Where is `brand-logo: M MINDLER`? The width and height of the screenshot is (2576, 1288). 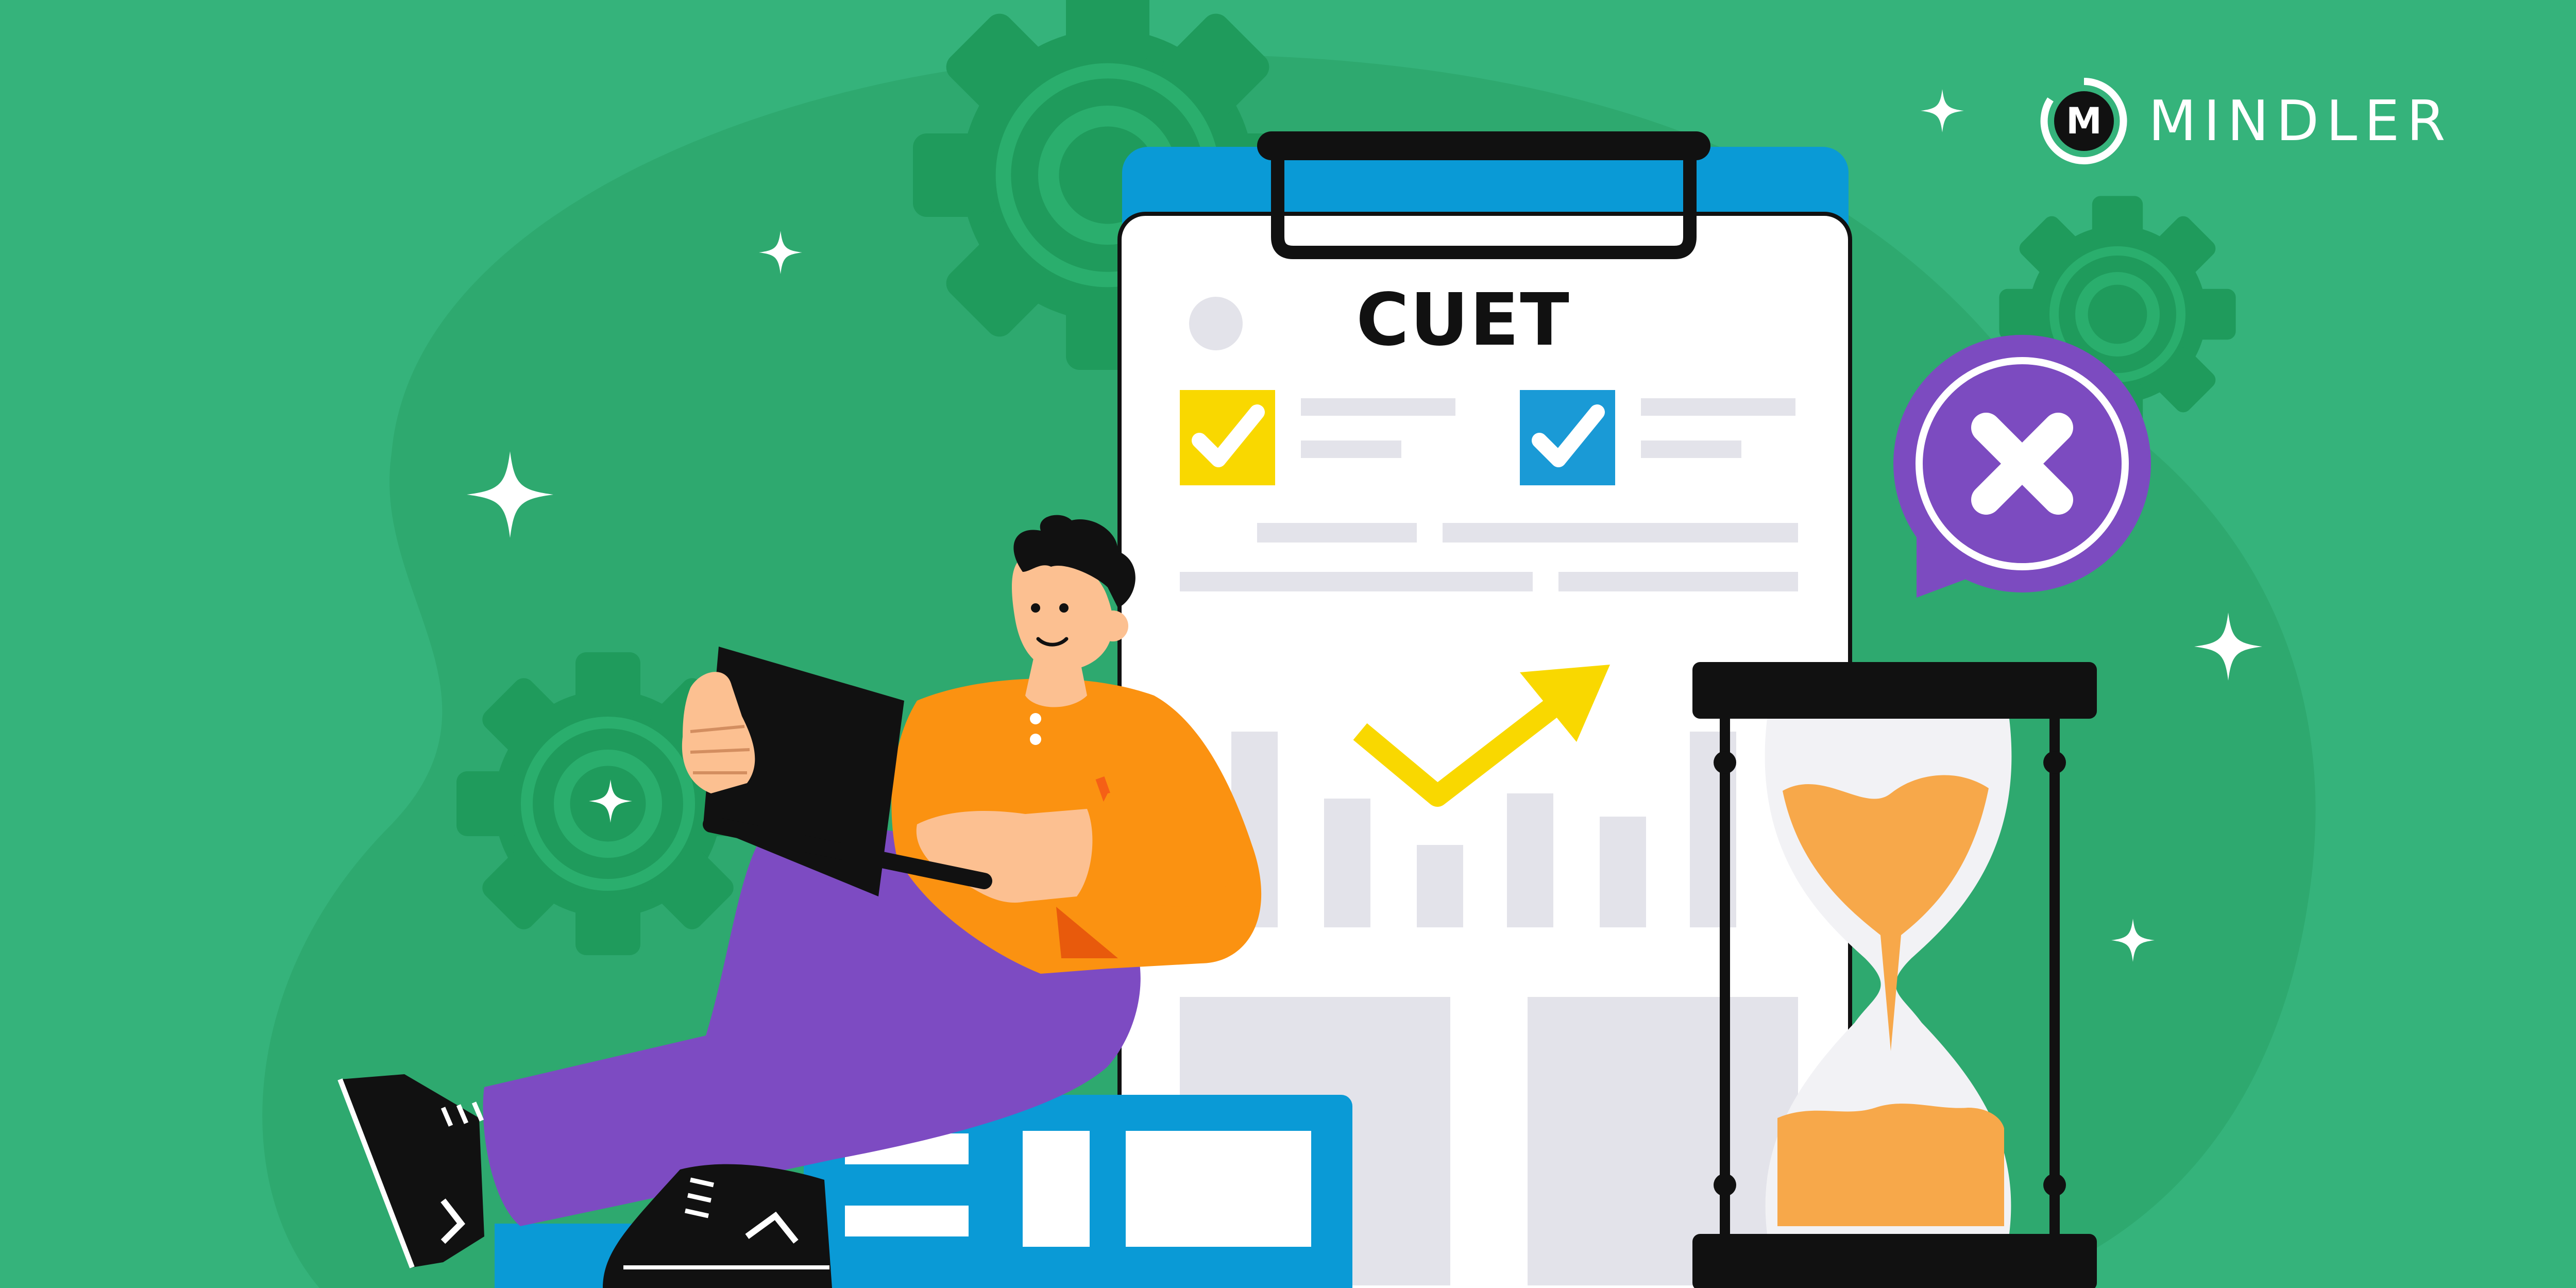 brand-logo: M MINDLER is located at coordinates (2246, 121).